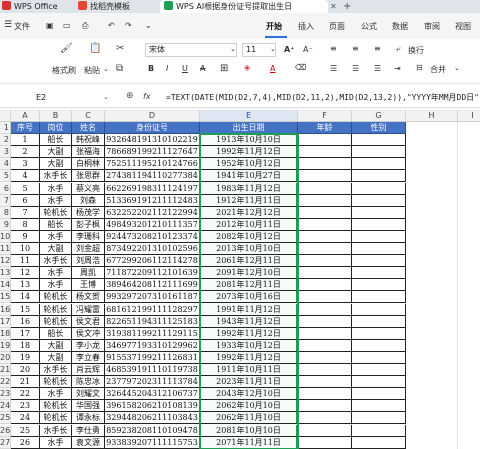  I want to click on table-cell: 4, so click(25, 176).